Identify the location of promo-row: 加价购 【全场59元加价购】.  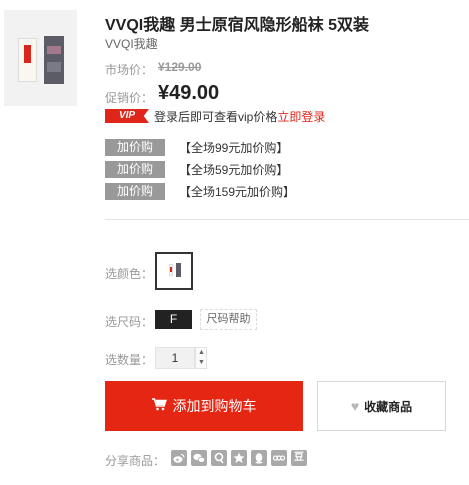
(196, 169).